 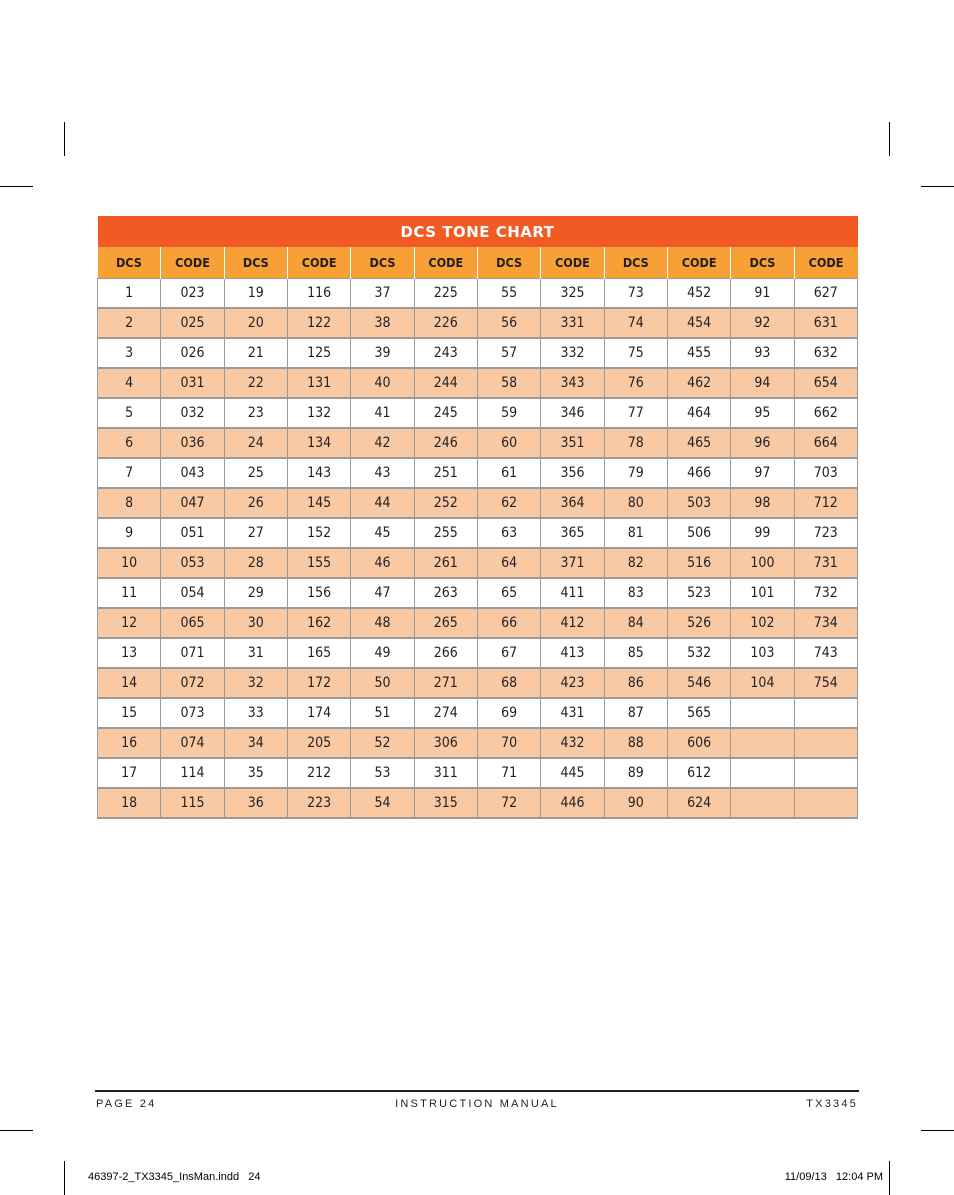 What do you see at coordinates (255, 623) in the screenshot?
I see `dcs-cell: 30` at bounding box center [255, 623].